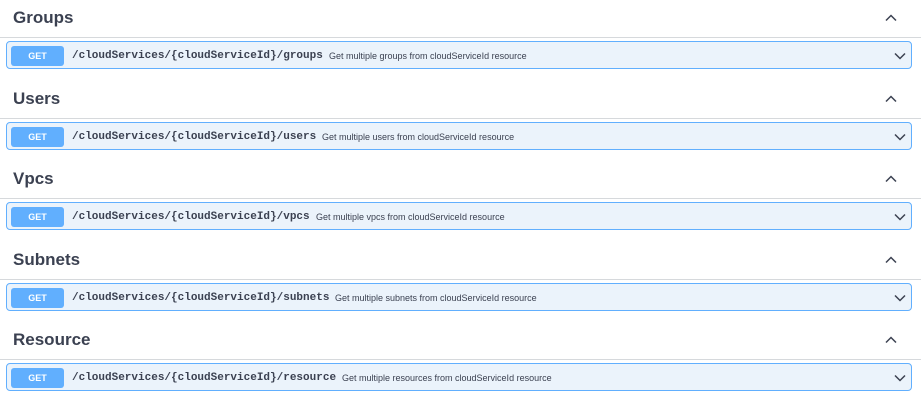 Image resolution: width=923 pixels, height=406 pixels. What do you see at coordinates (204, 378) in the screenshot?
I see `operation-path: /cloudServices/{cloudServiceId}/resource` at bounding box center [204, 378].